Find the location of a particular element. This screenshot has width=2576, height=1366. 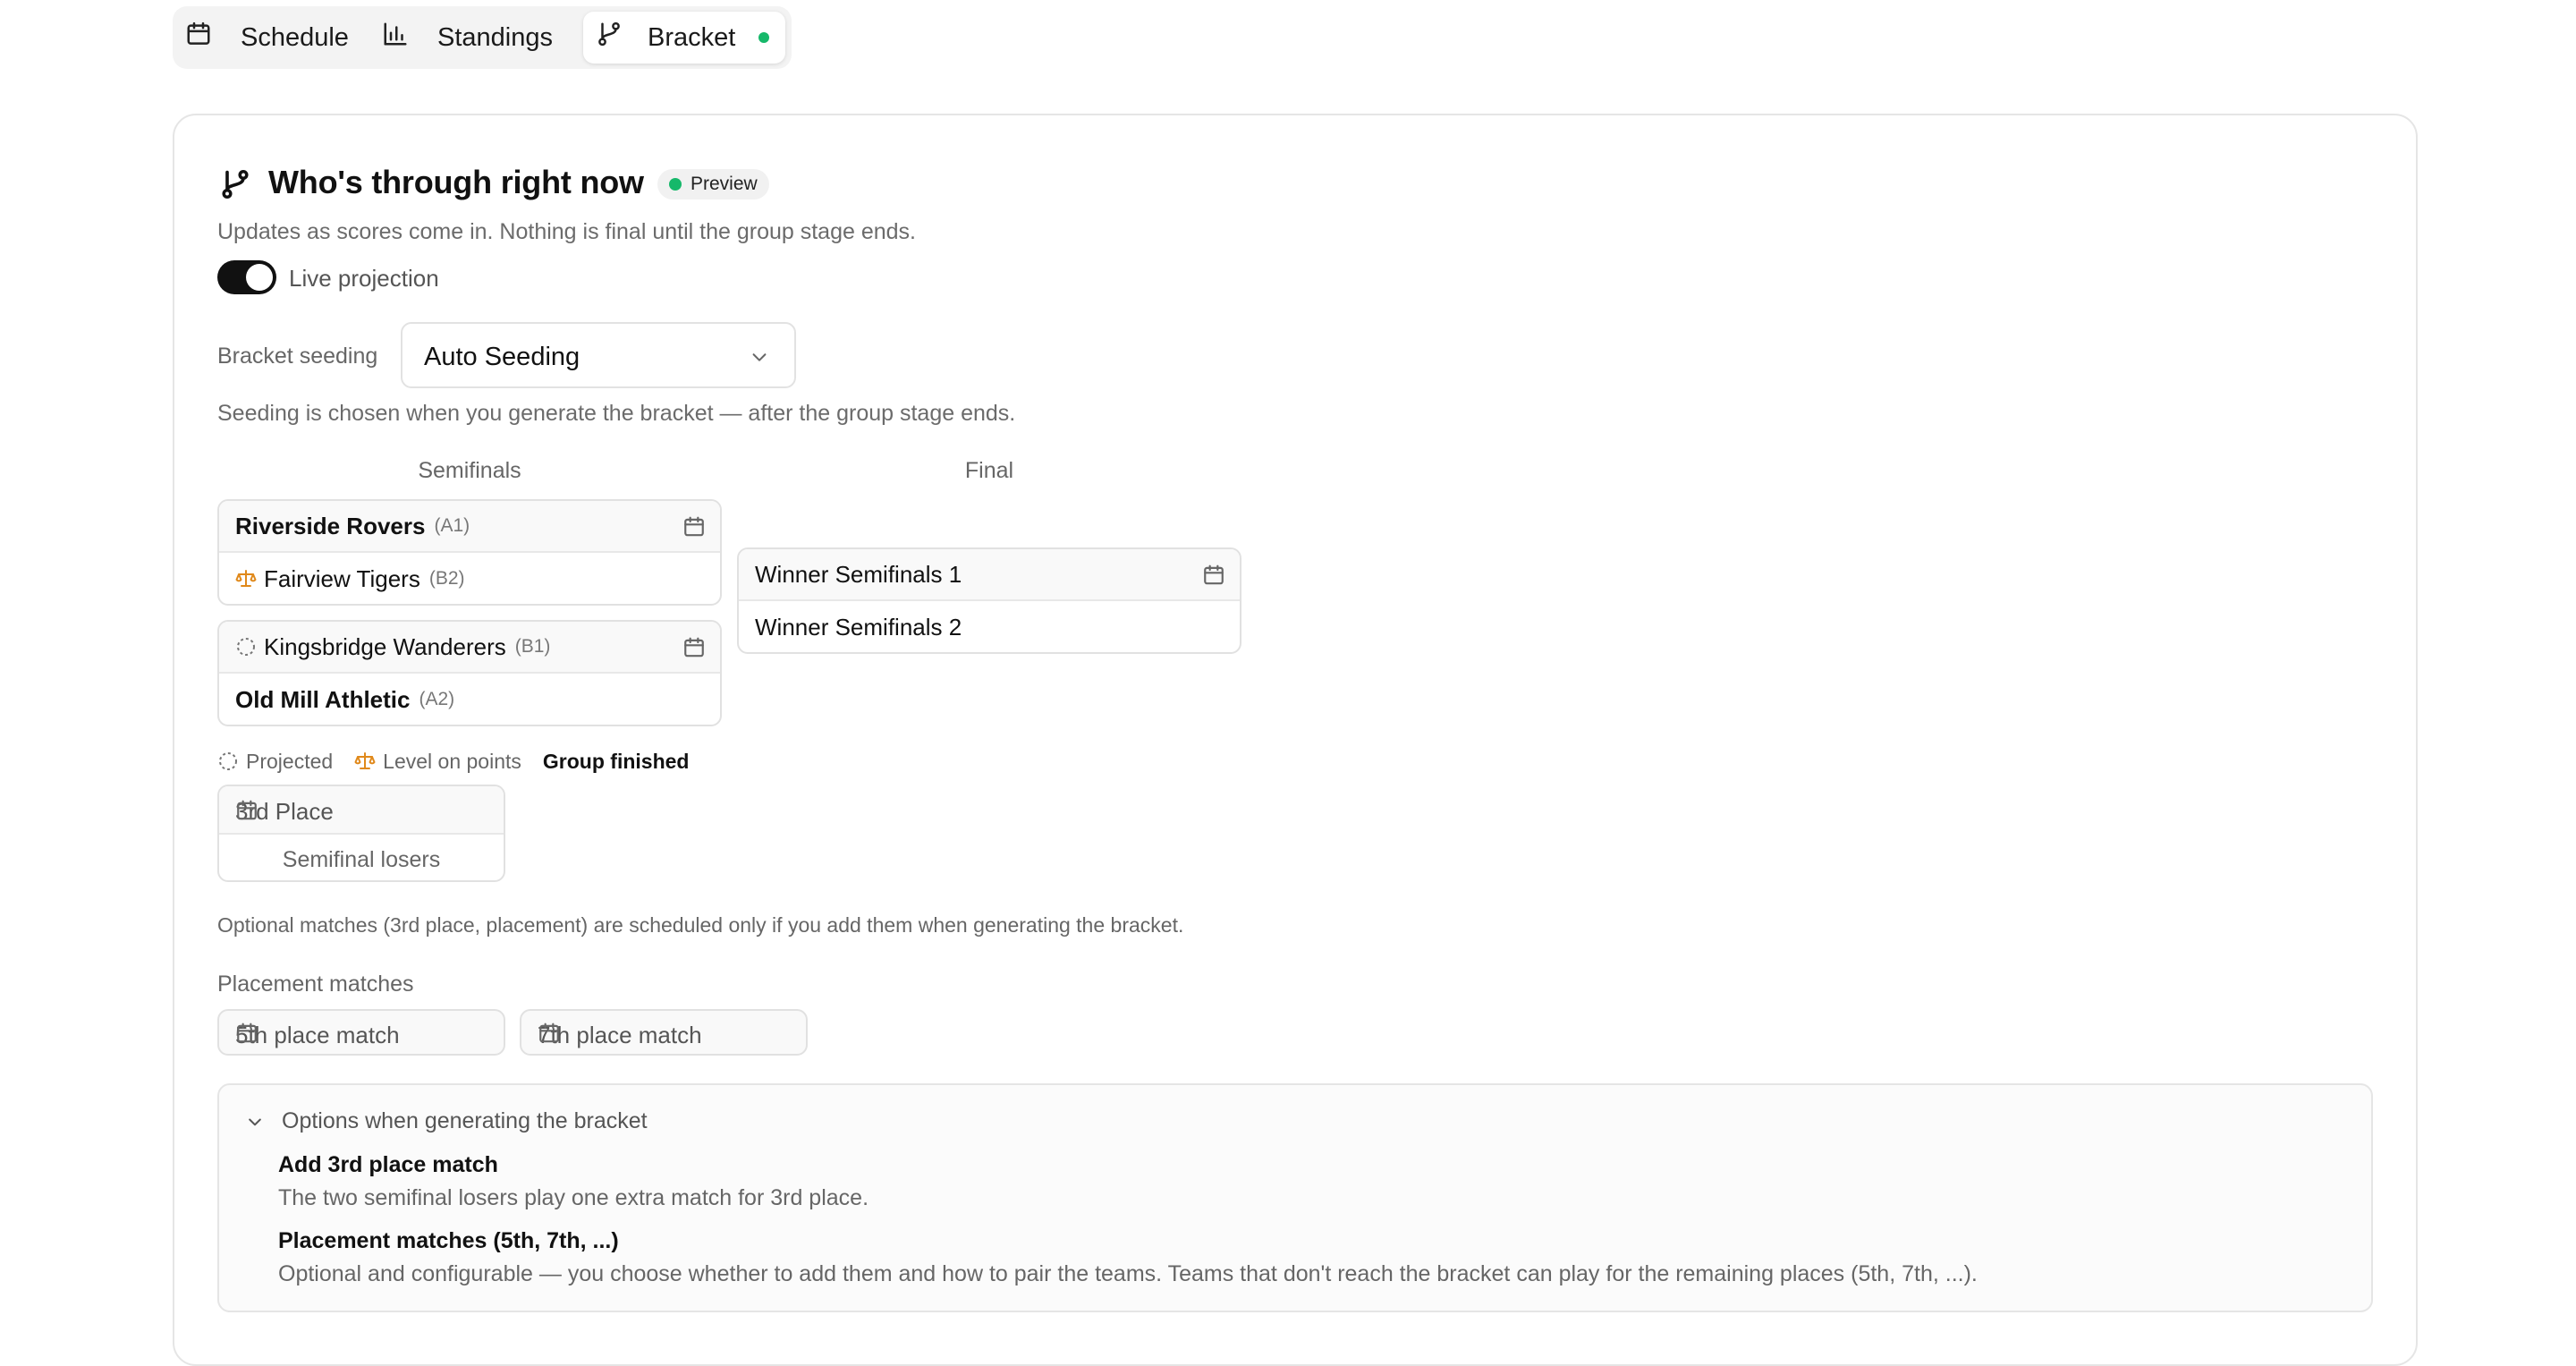

toggle-knob is located at coordinates (259, 277).